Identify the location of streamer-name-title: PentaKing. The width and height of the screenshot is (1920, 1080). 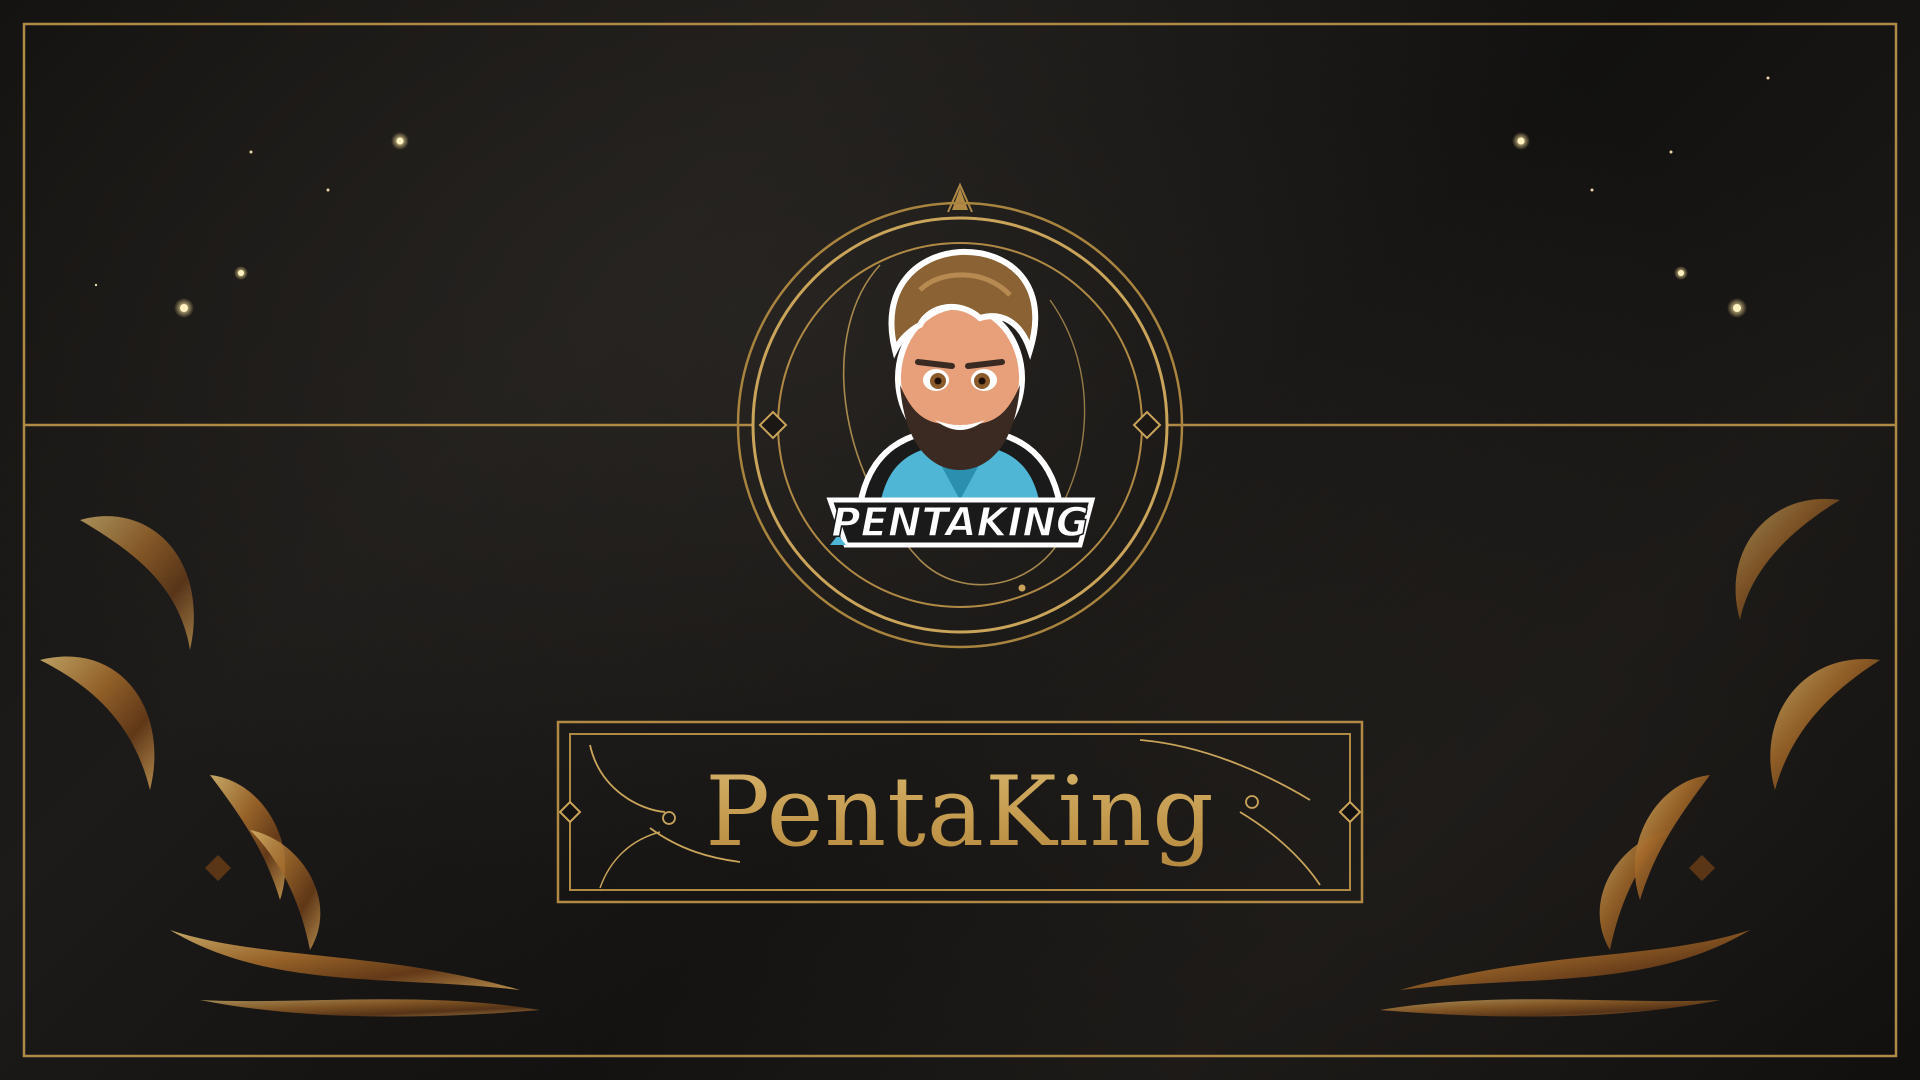
(960, 812).